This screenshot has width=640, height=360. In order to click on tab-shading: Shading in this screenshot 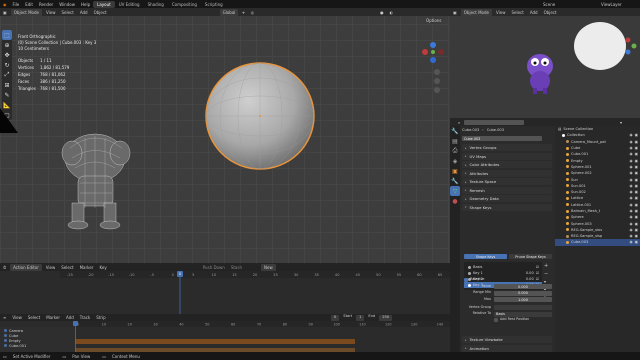, I will do `click(156, 4)`.